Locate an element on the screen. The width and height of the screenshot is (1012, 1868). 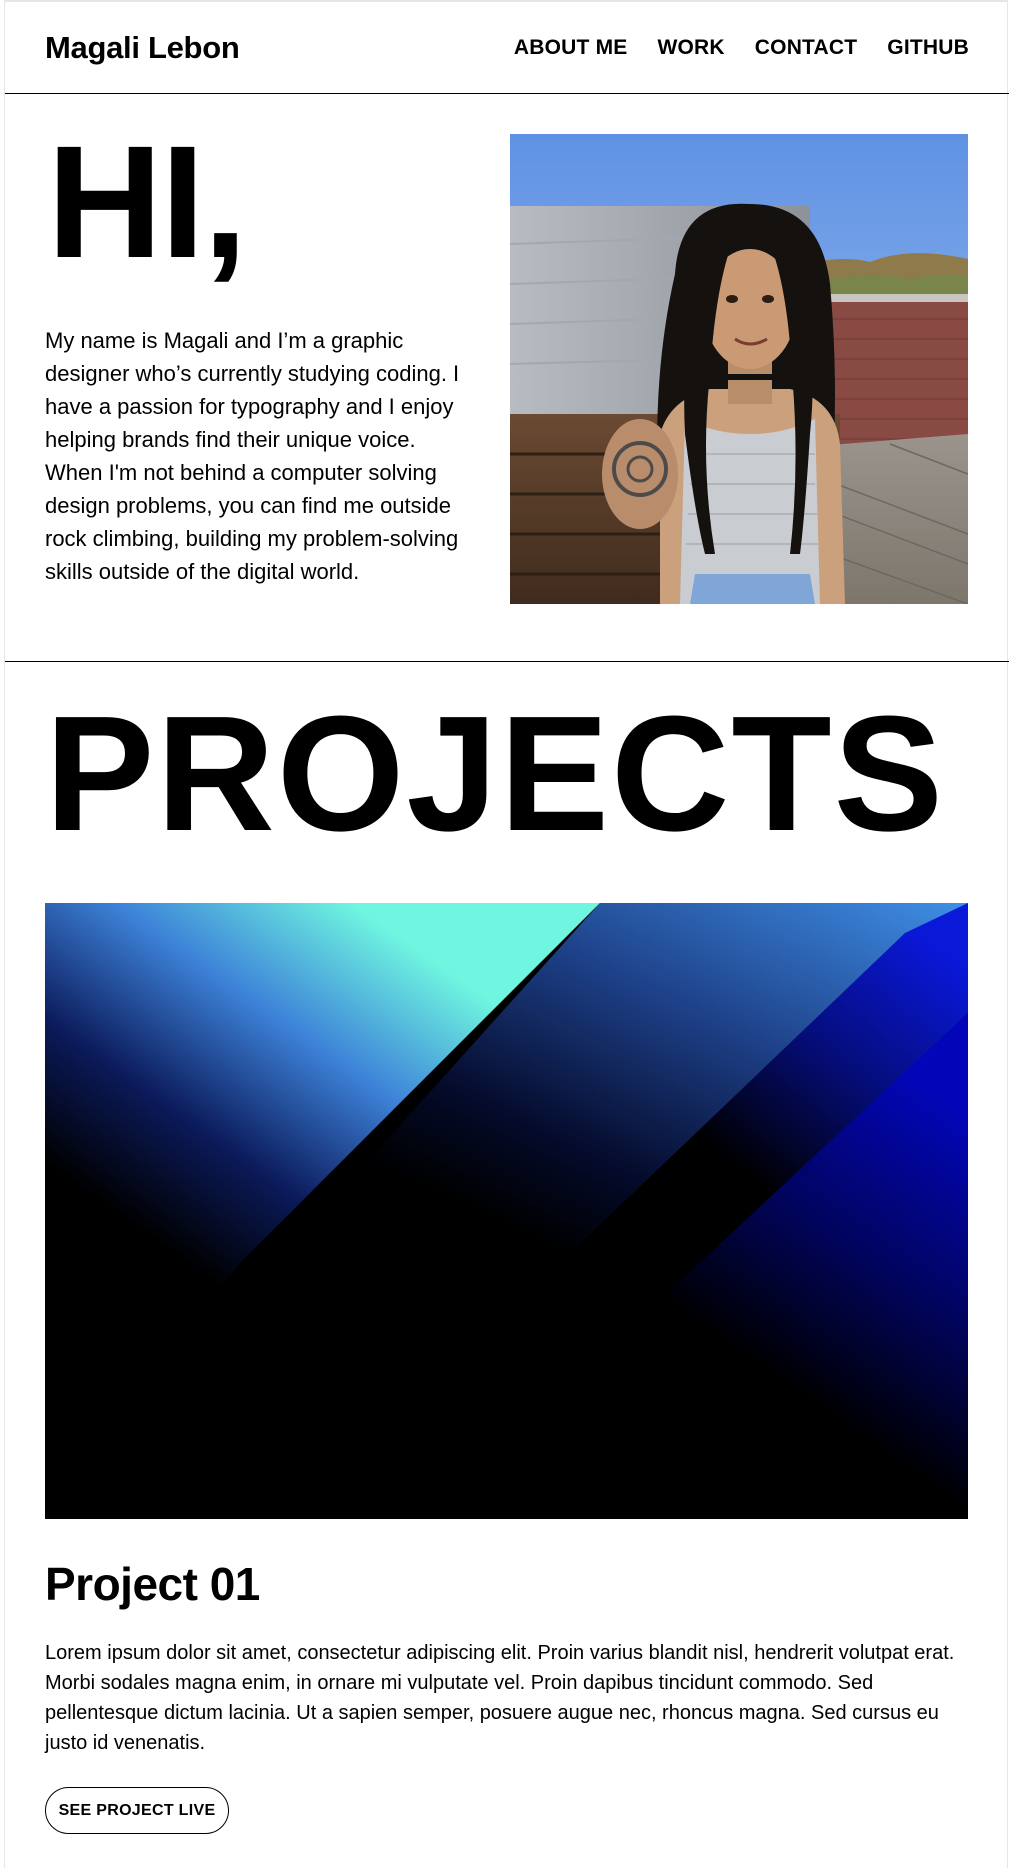
project-01-title: Project 01 is located at coordinates (152, 1584).